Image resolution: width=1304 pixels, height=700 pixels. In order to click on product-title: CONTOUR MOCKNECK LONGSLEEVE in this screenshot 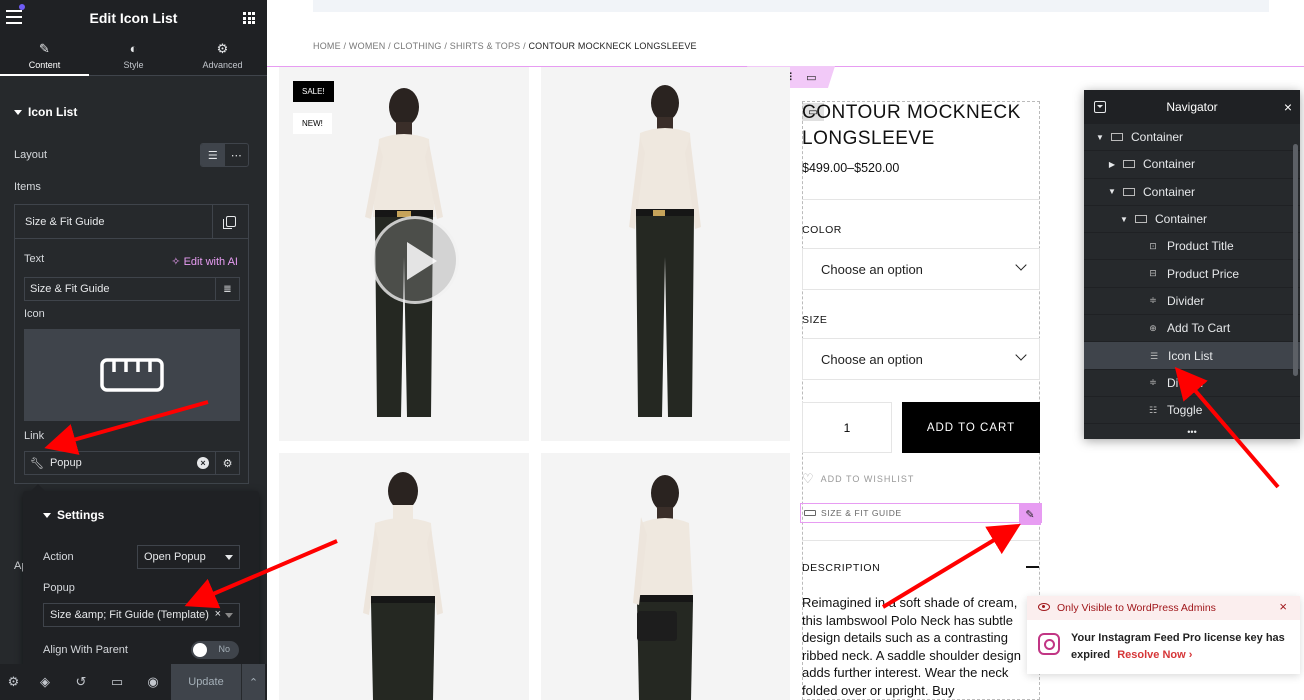, I will do `click(911, 125)`.